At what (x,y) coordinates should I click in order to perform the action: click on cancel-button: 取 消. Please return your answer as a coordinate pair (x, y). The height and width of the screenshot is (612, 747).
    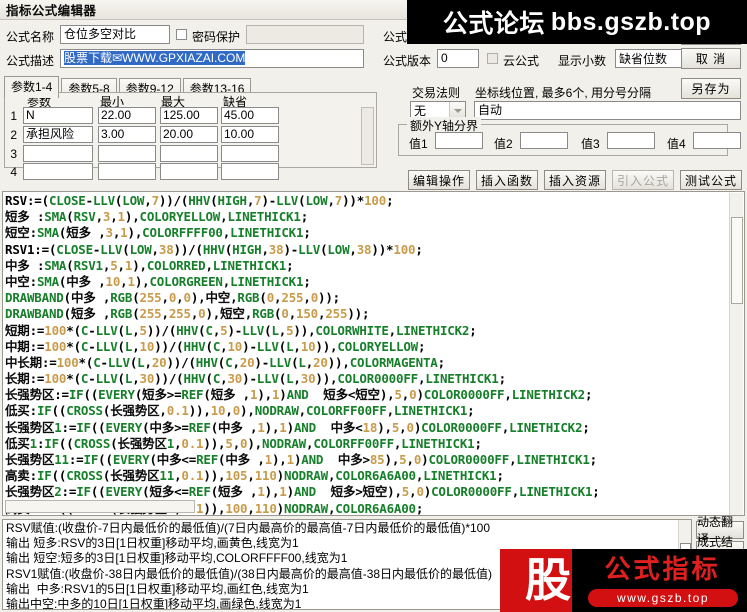
    Looking at the image, I should click on (711, 58).